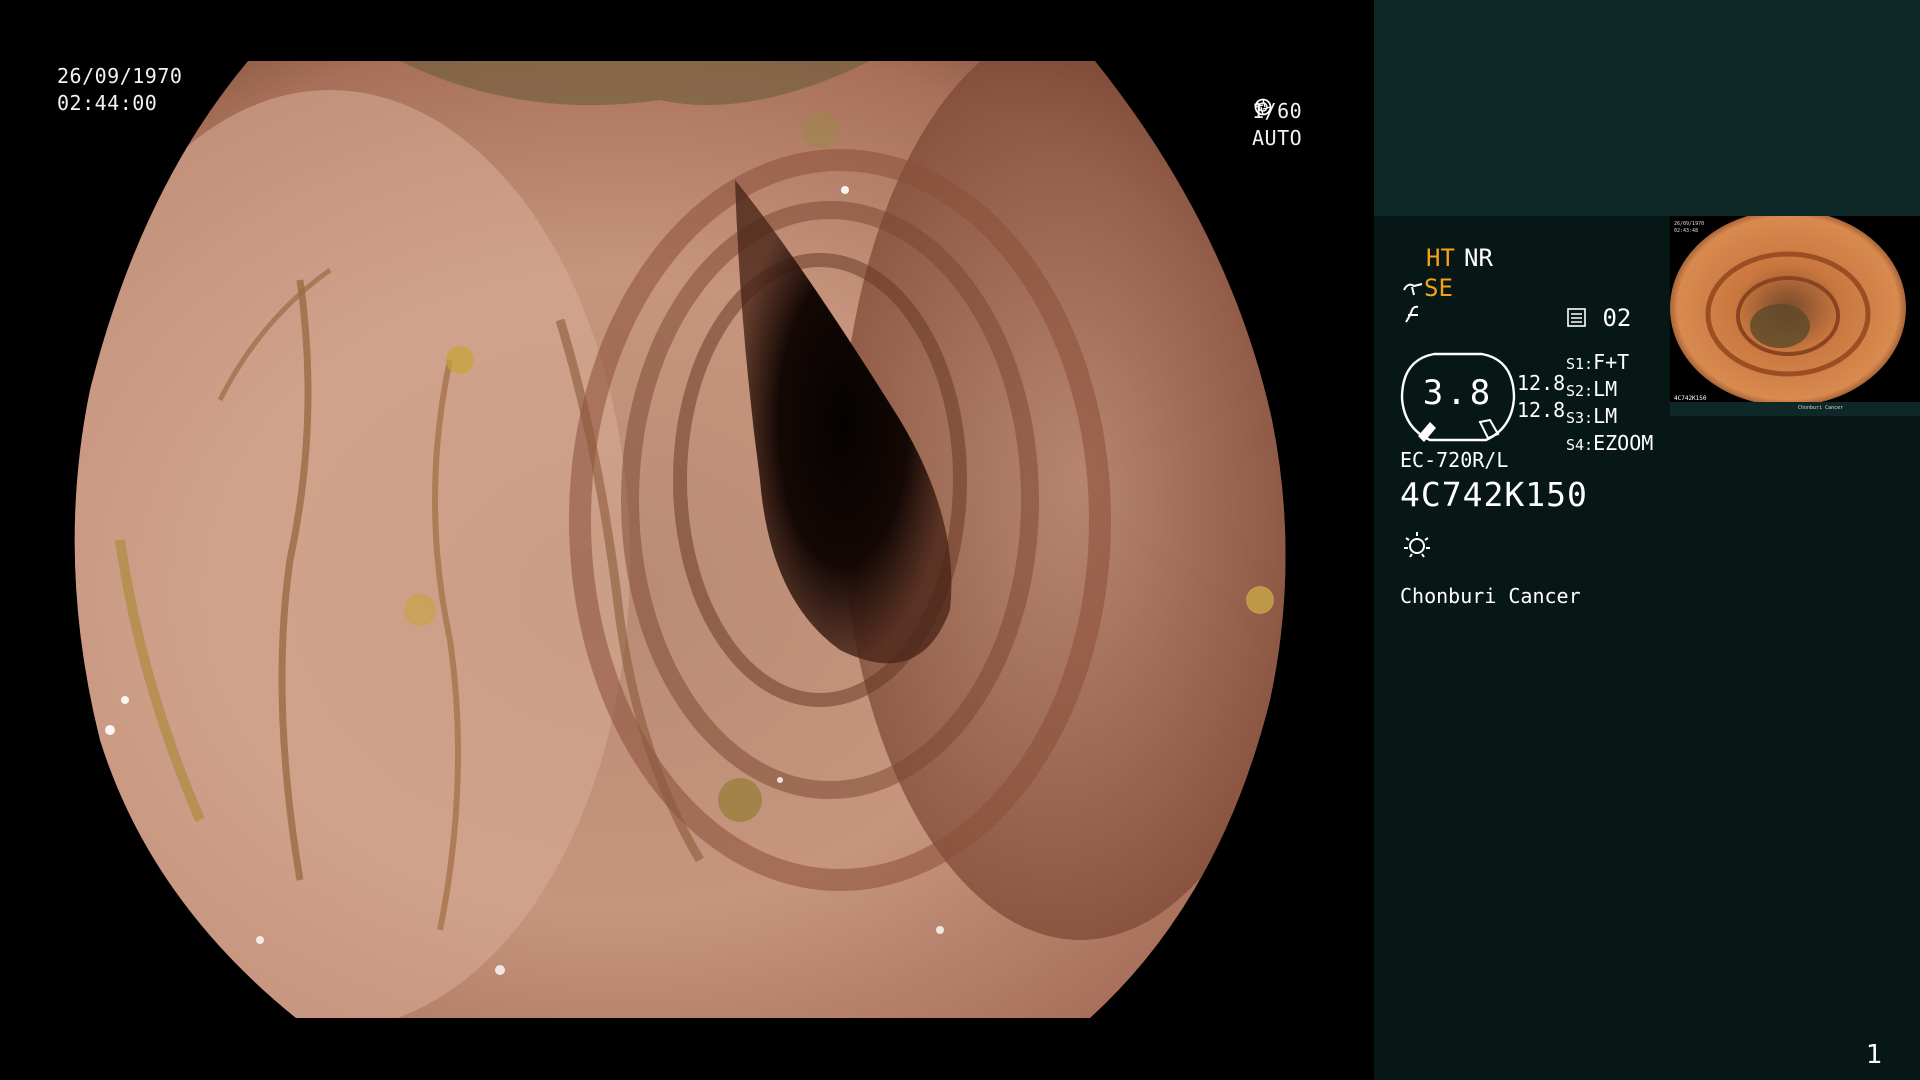 The height and width of the screenshot is (1080, 1920). What do you see at coordinates (1458, 393) in the screenshot?
I see `gauge-value: 3.8` at bounding box center [1458, 393].